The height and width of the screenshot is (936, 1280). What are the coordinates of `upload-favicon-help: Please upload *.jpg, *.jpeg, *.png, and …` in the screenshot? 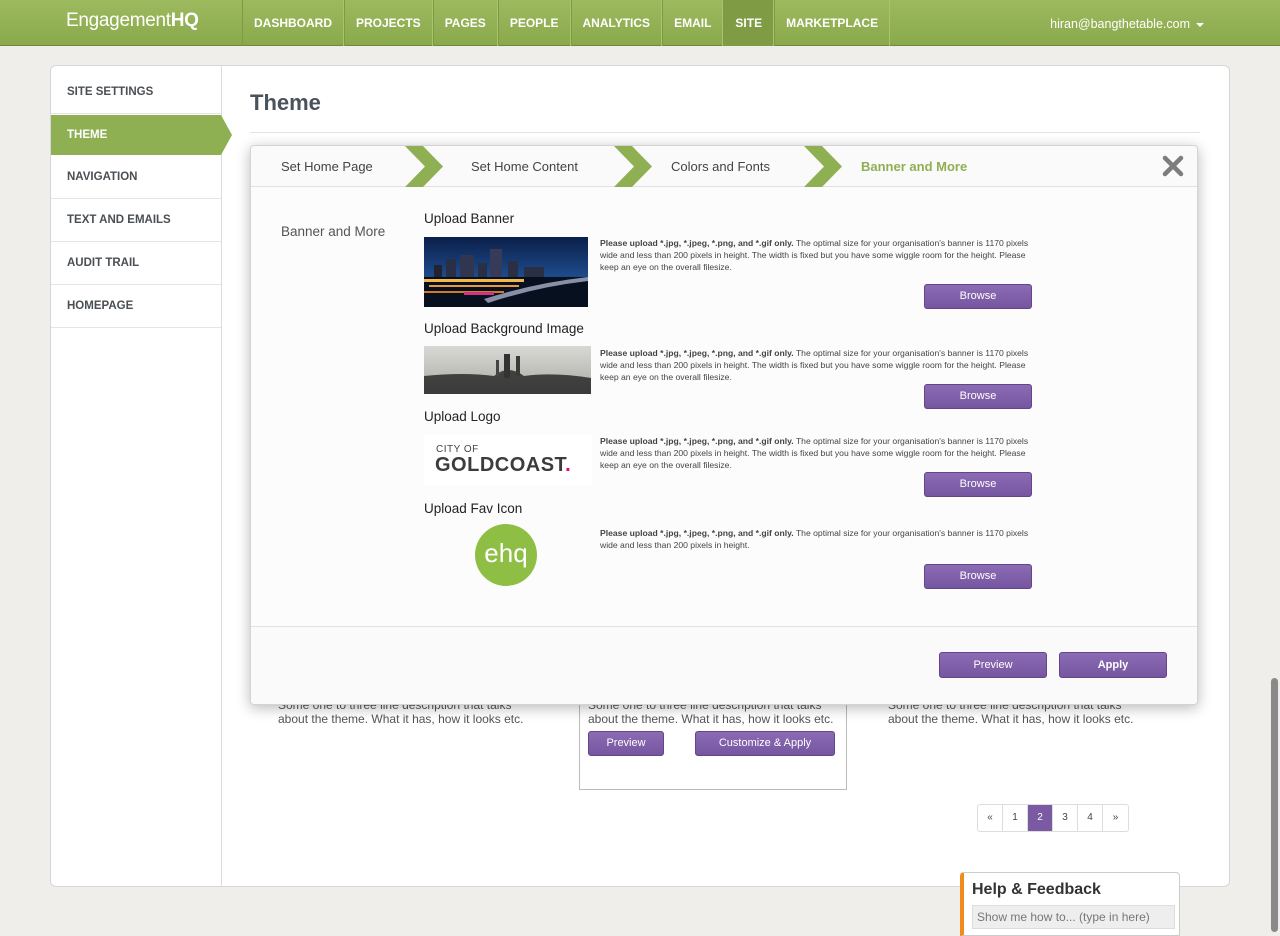 It's located at (816, 539).